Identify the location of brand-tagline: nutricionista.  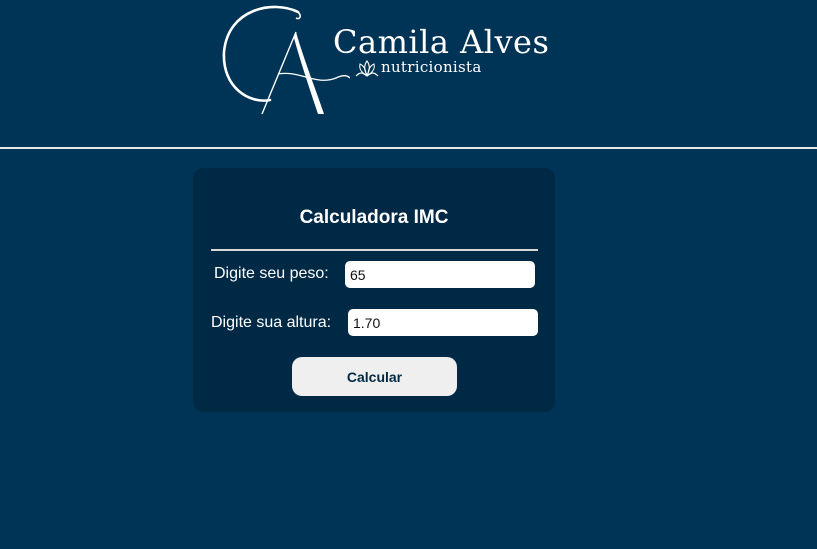
(431, 67).